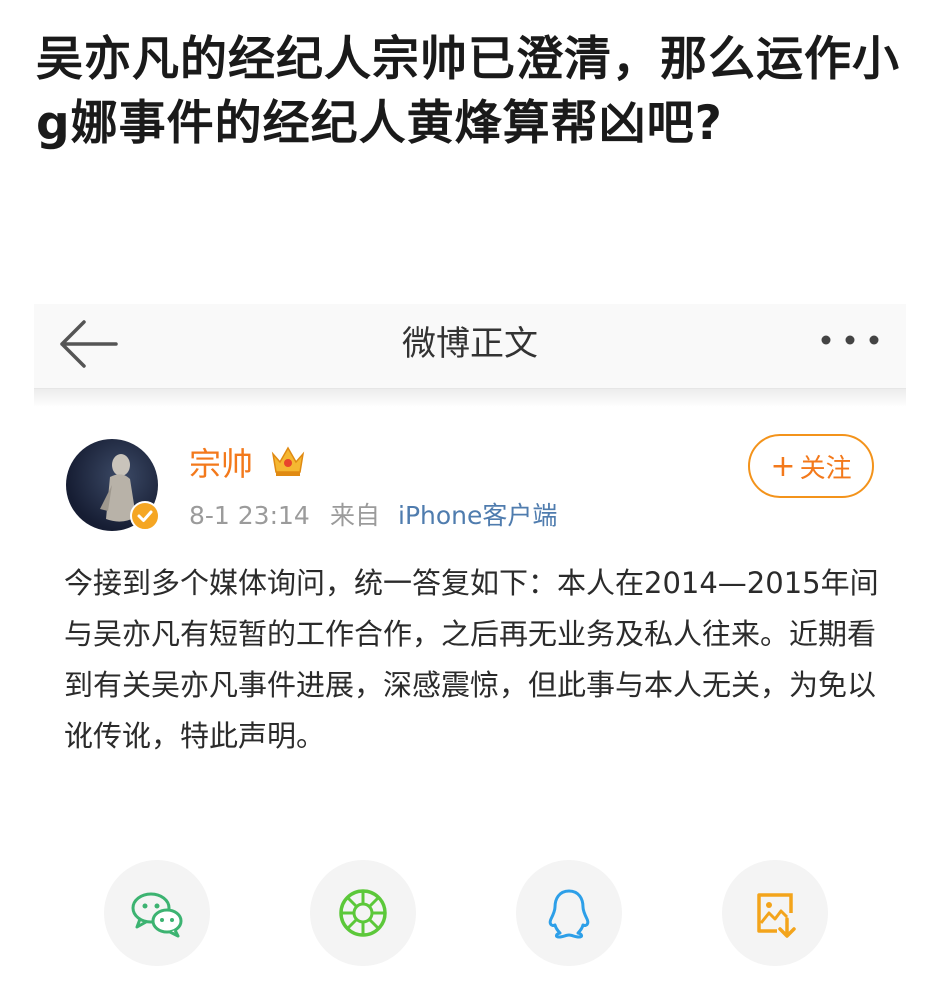 The width and height of the screenshot is (939, 1000). I want to click on share-wechat-button, so click(157, 913).